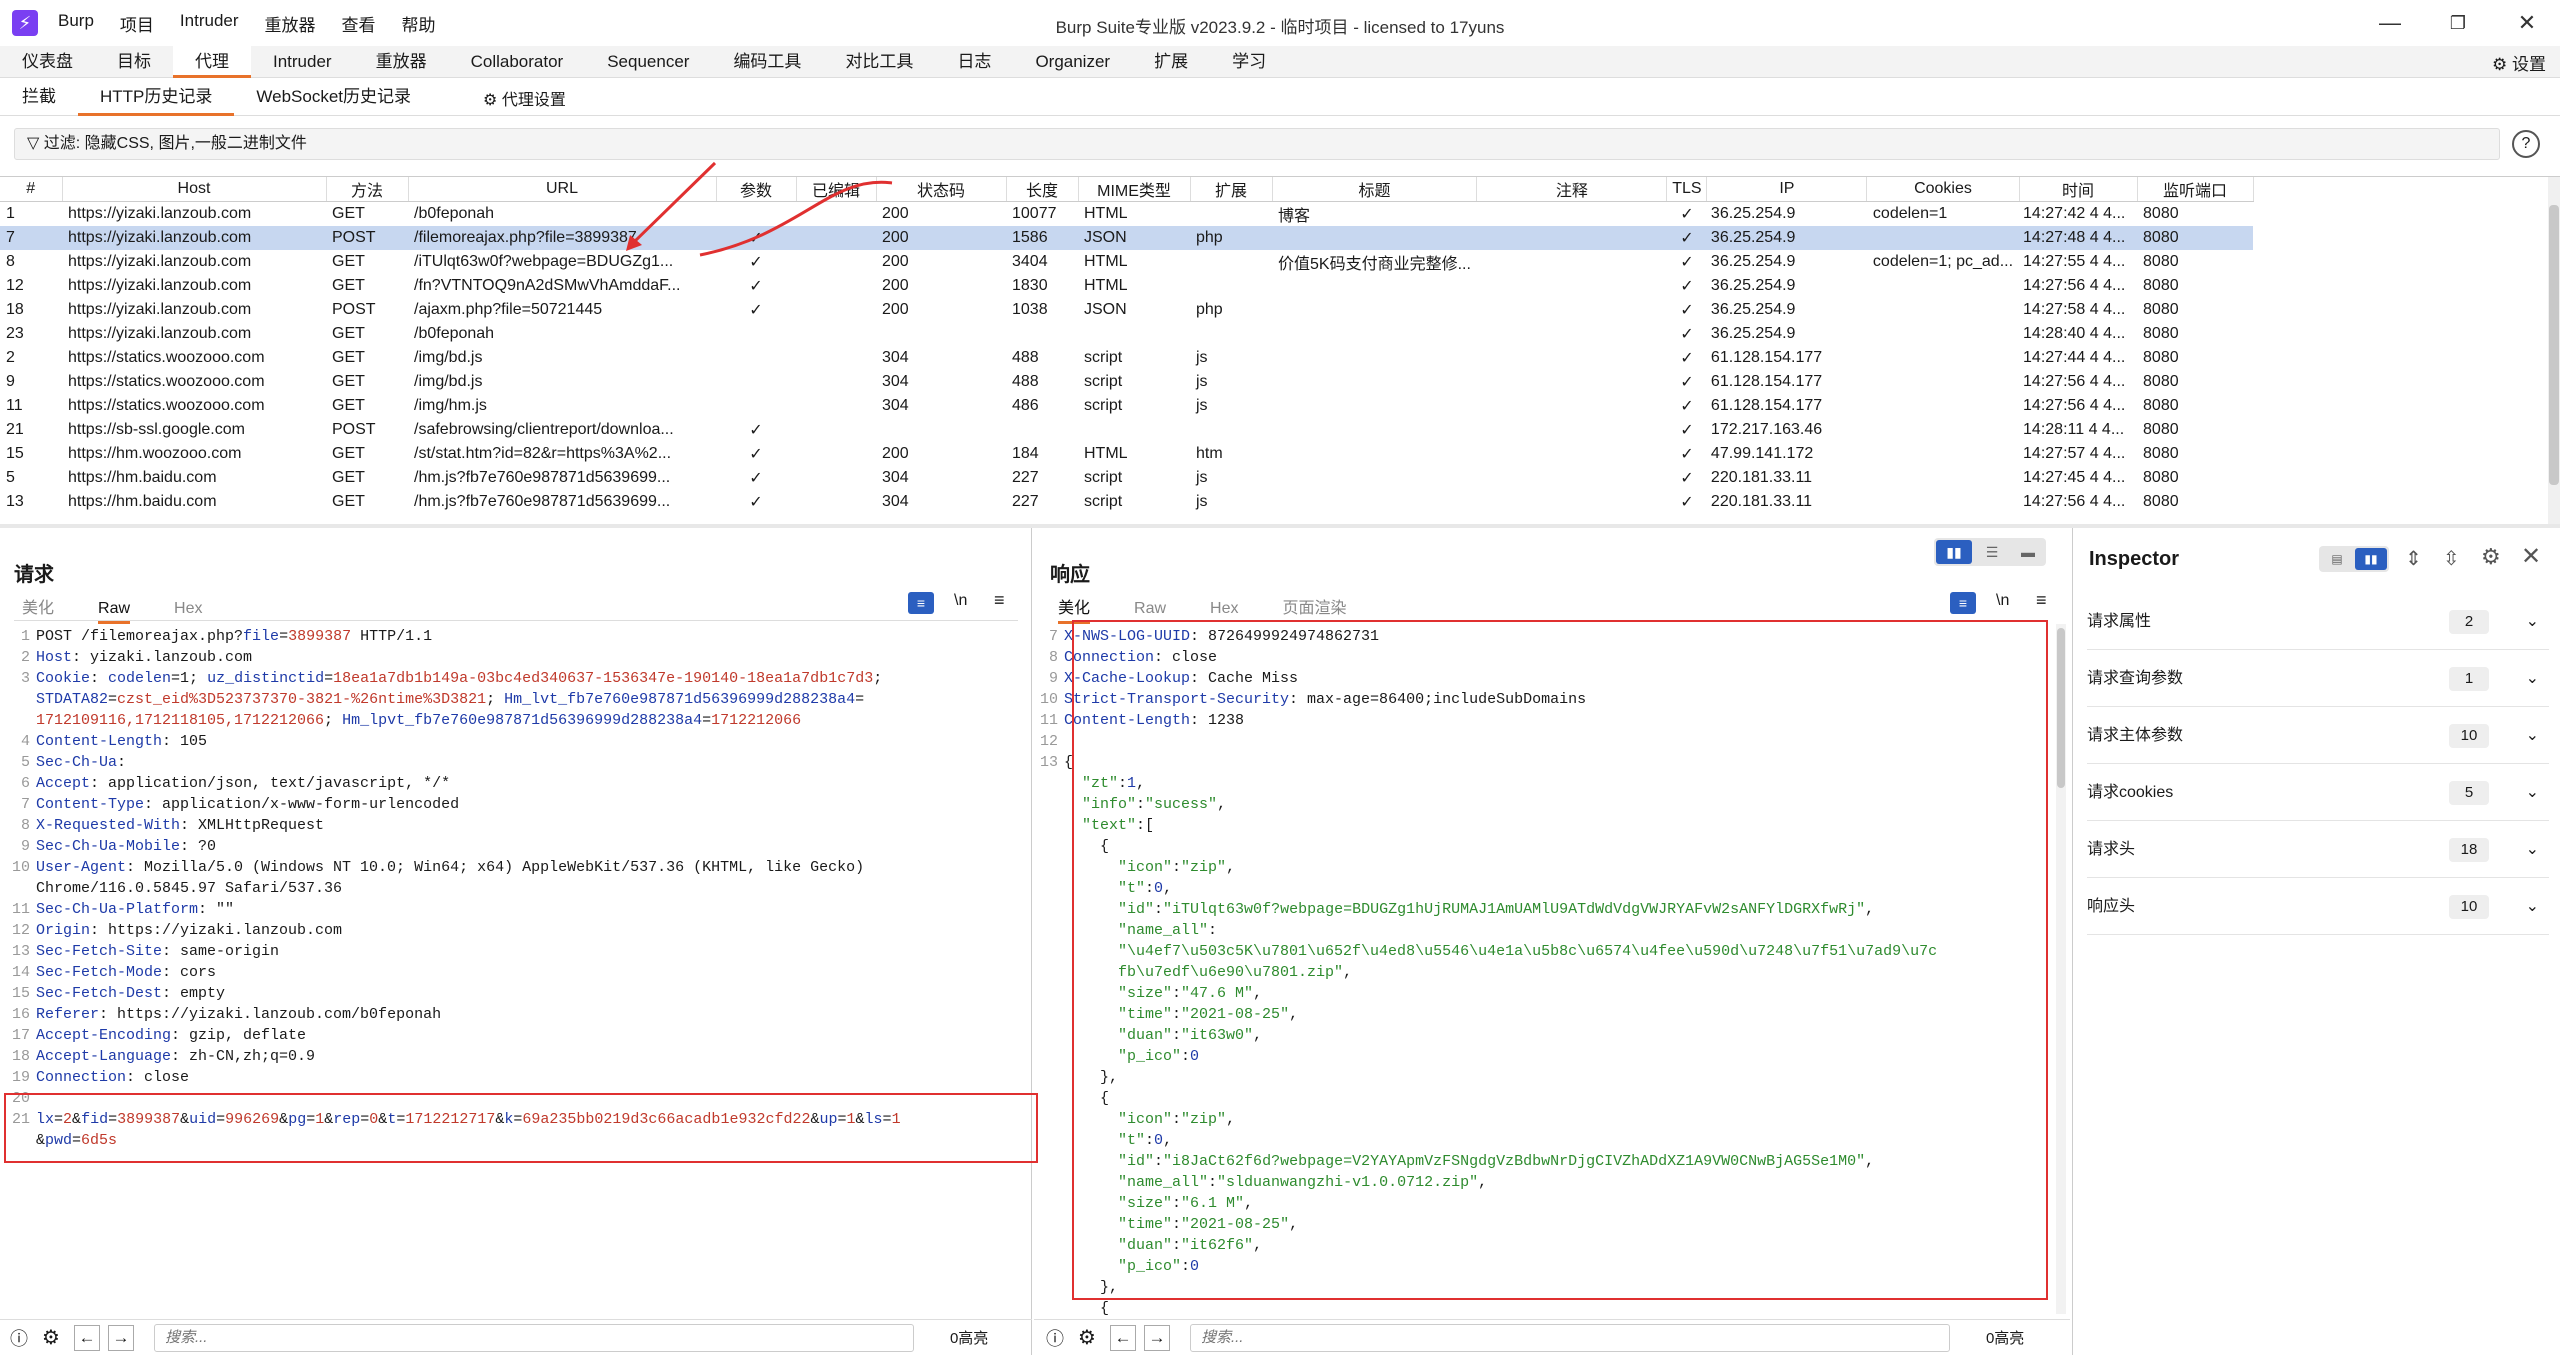 The width and height of the screenshot is (2560, 1355). I want to click on tab-top: 重放器, so click(401, 62).